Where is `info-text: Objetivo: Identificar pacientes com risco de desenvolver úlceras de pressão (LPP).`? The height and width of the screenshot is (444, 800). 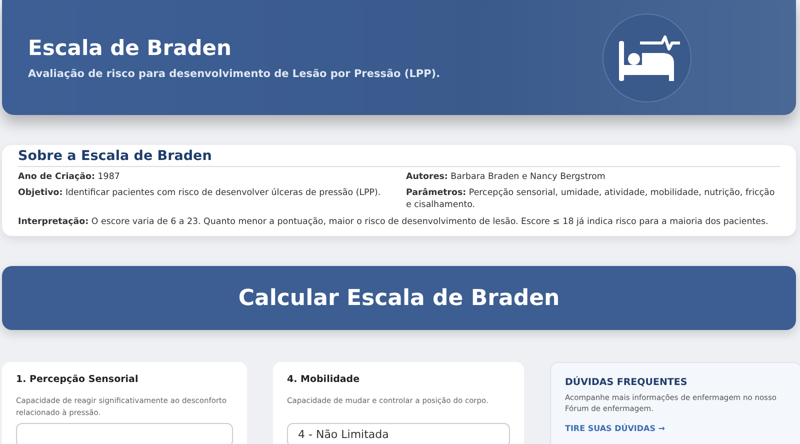 info-text: Objetivo: Identificar pacientes com risco de desenvolver úlceras de pressão (LPP). is located at coordinates (200, 194).